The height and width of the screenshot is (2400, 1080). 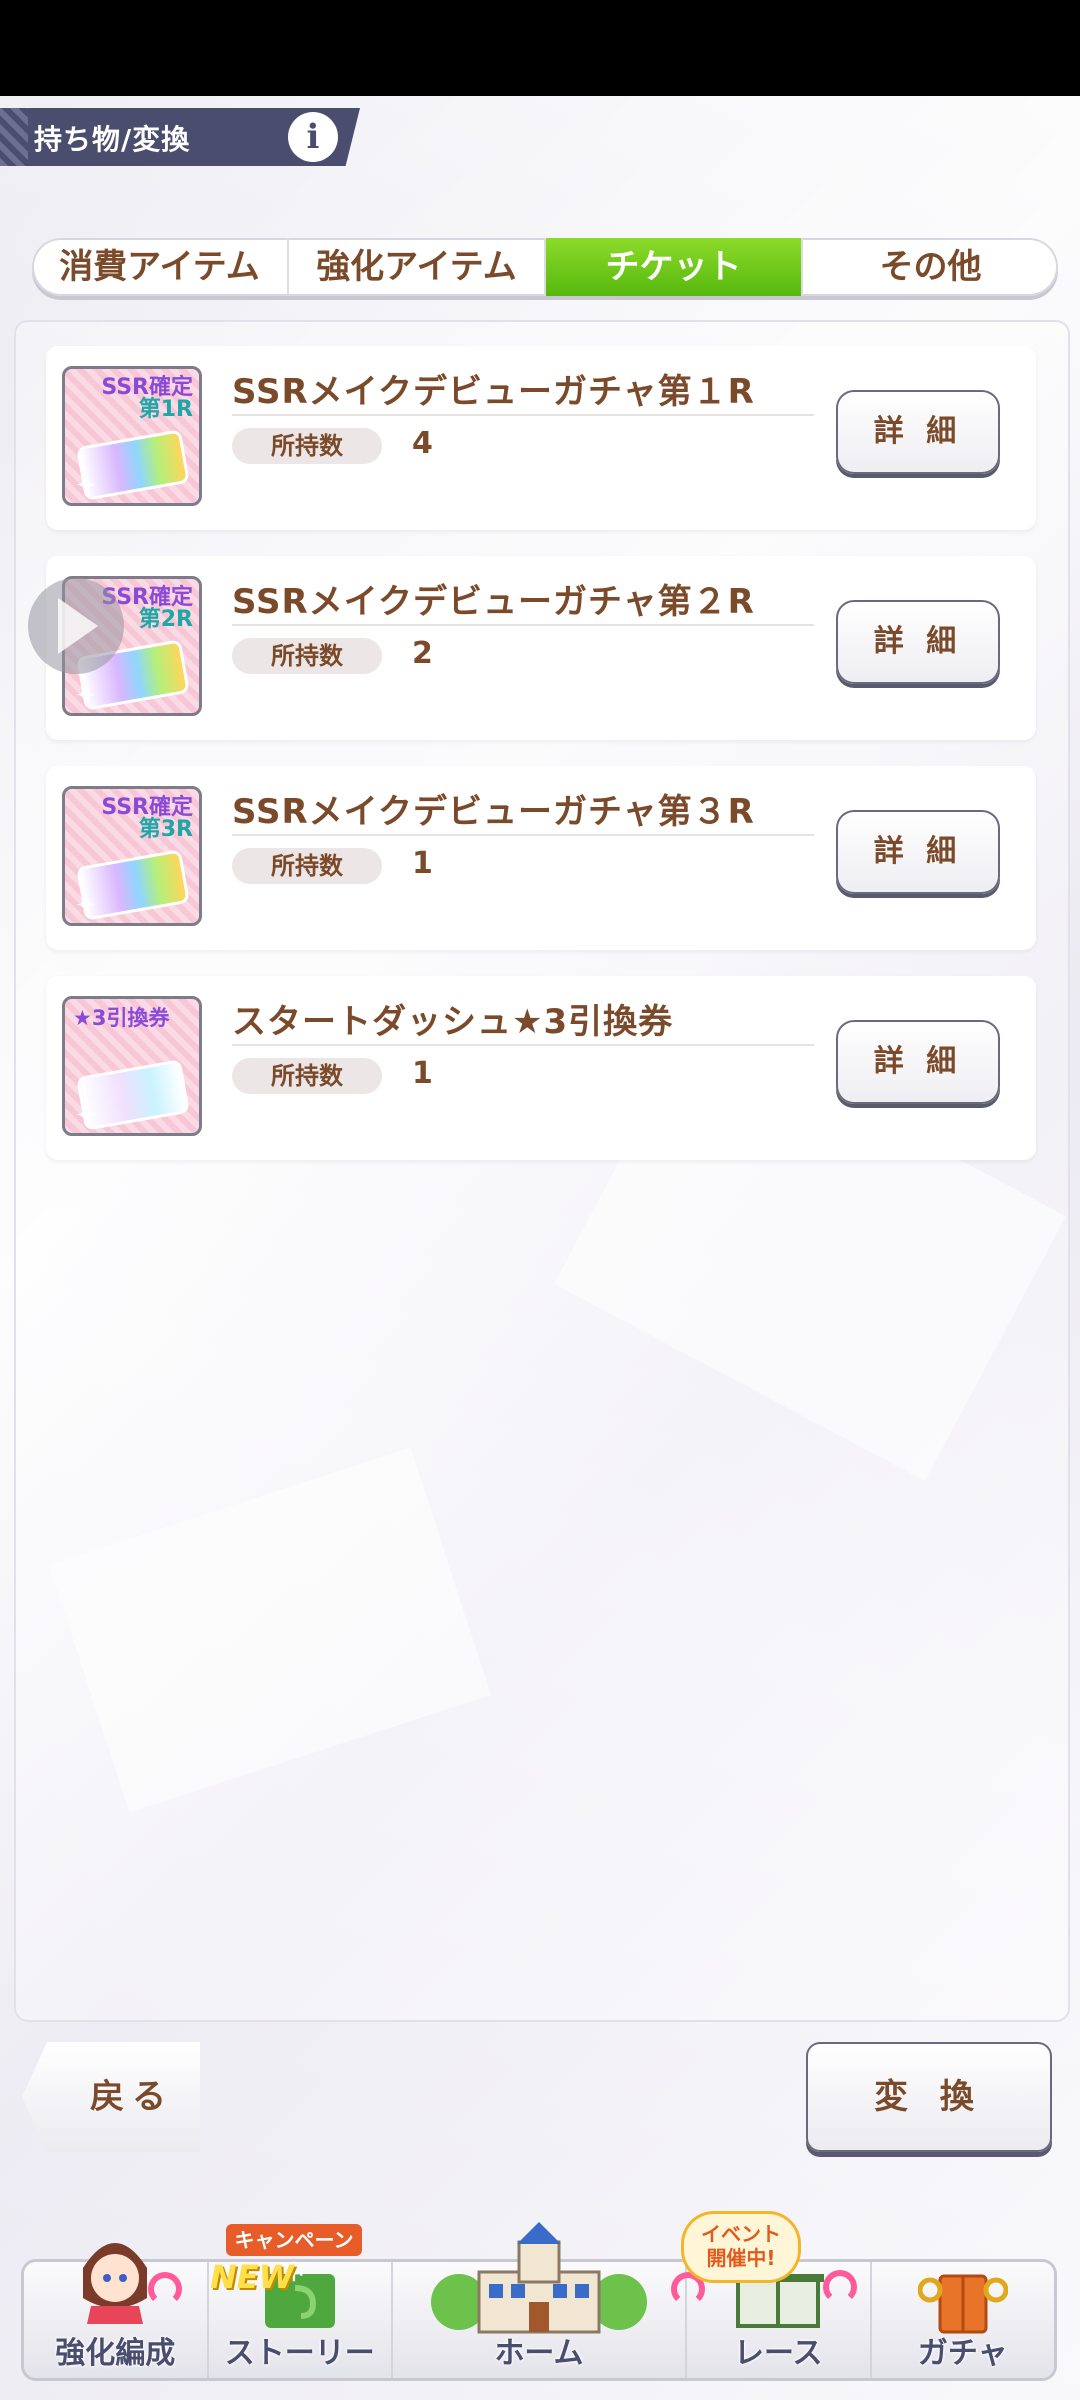 What do you see at coordinates (313, 137) in the screenshot?
I see `info-icon: i` at bounding box center [313, 137].